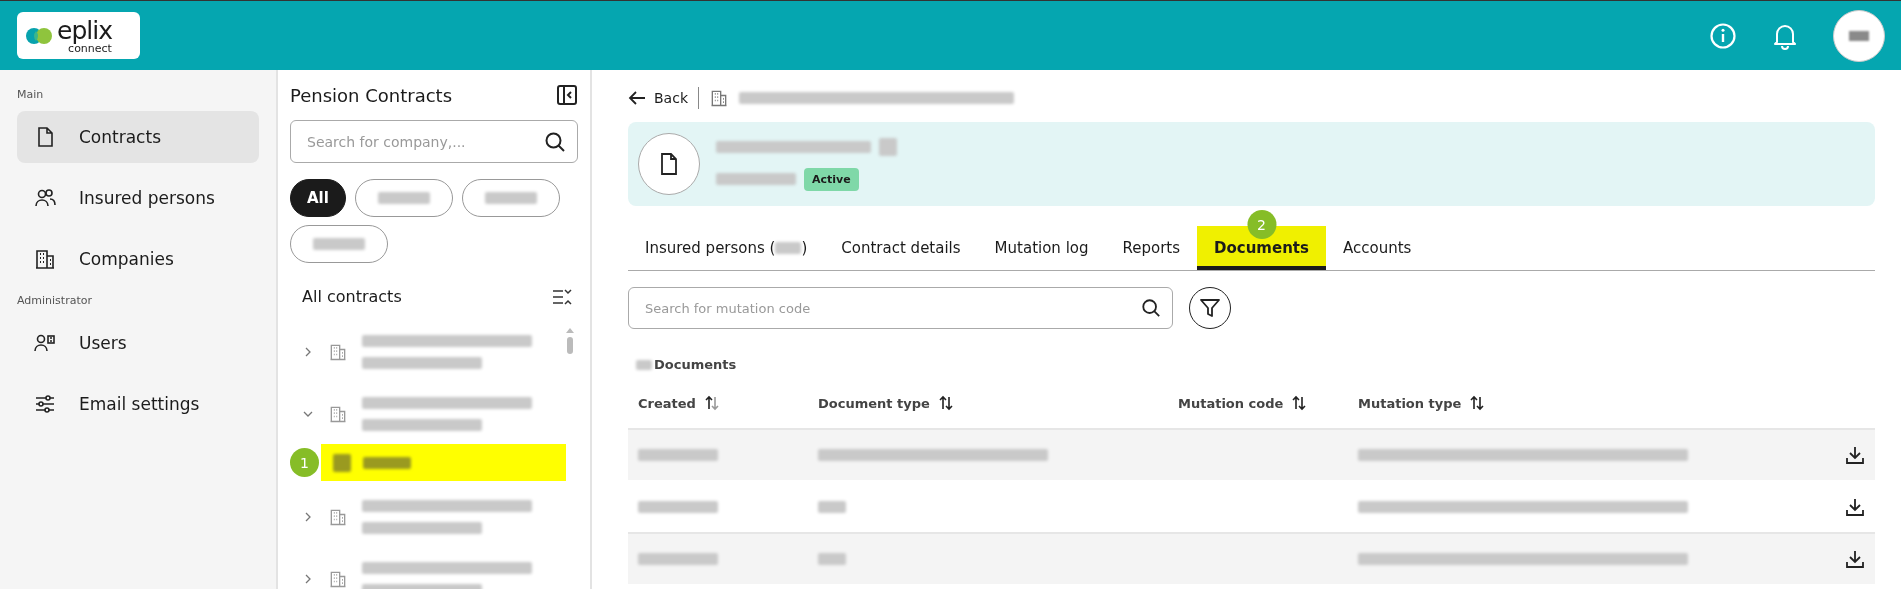 Image resolution: width=1901 pixels, height=589 pixels. Describe the element at coordinates (55, 300) in the screenshot. I see `section-heading: Administrator` at that location.